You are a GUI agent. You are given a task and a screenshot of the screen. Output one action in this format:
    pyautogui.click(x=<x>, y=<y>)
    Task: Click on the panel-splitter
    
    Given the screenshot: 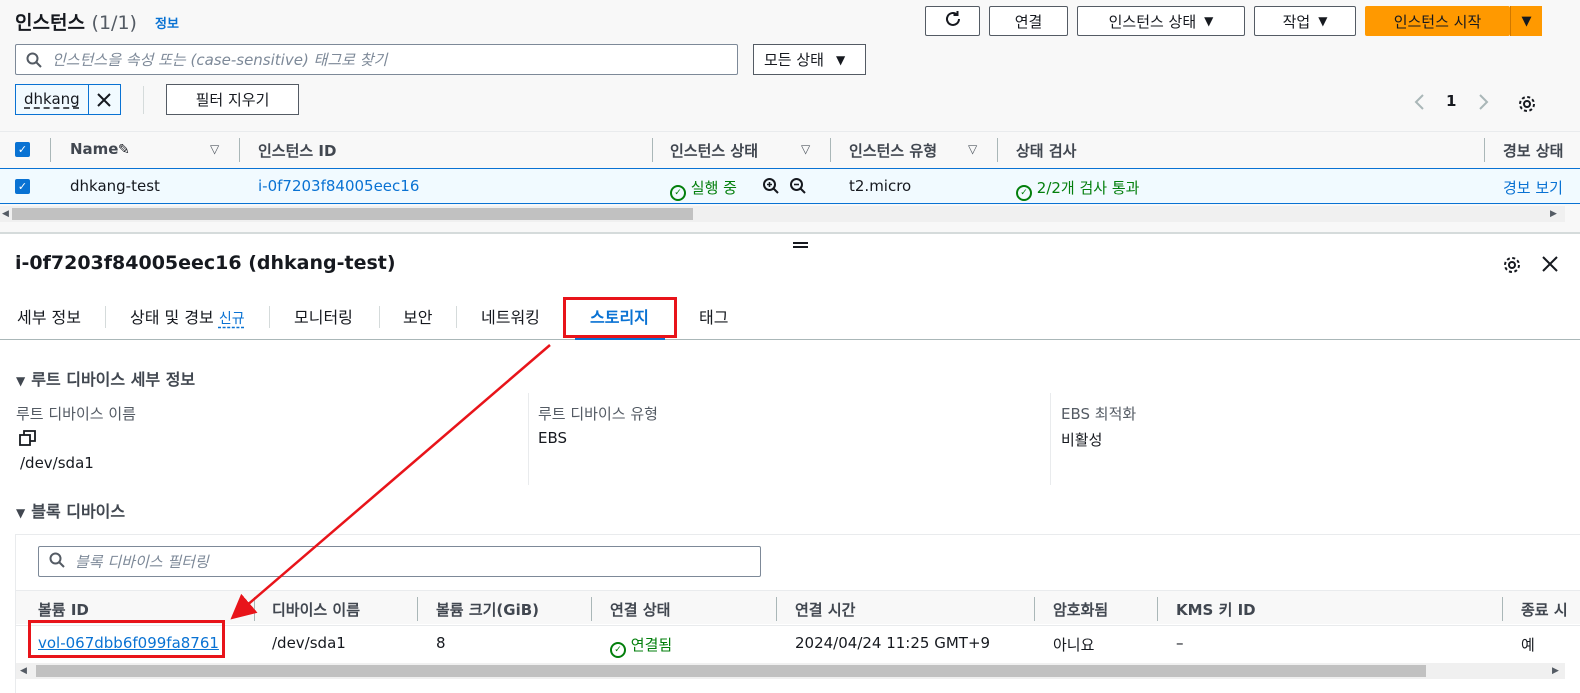 What is the action you would take?
    pyautogui.click(x=790, y=233)
    